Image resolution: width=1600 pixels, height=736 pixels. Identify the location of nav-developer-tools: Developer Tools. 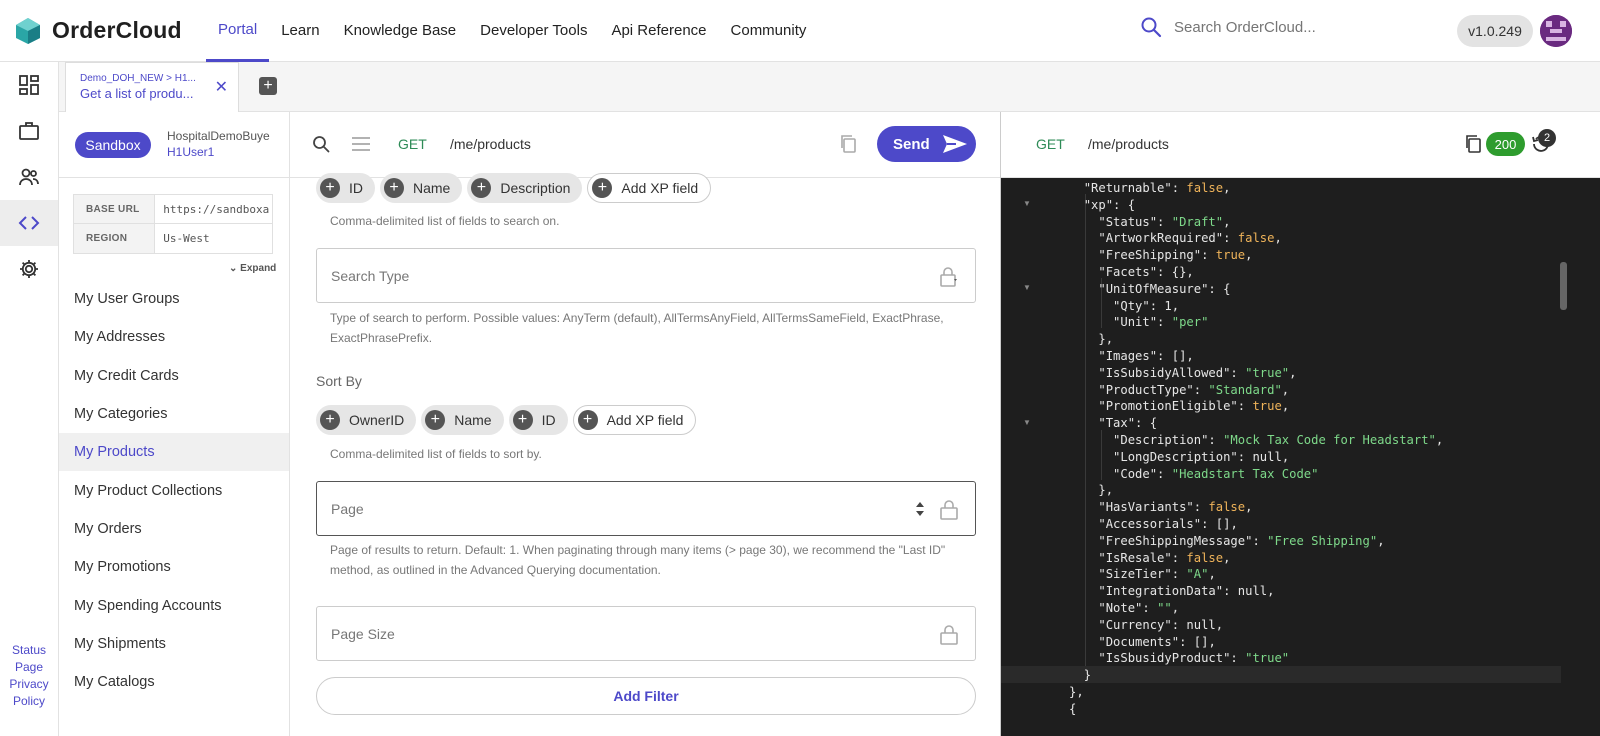
(533, 31).